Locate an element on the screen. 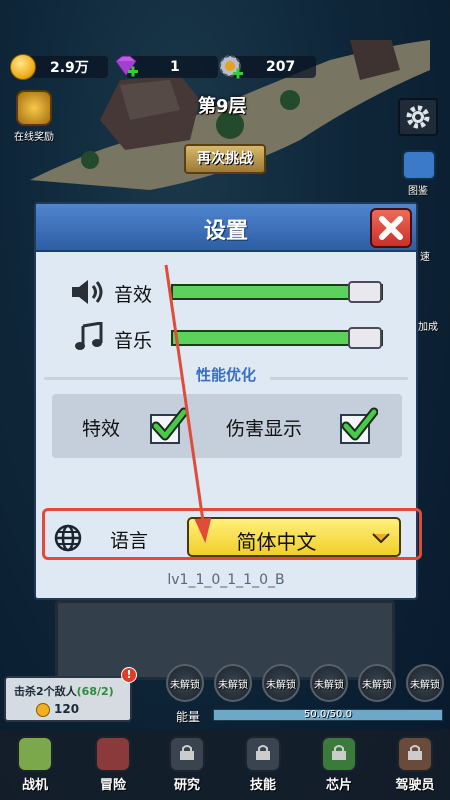 The width and height of the screenshot is (450, 800). speaker-icon is located at coordinates (87, 292).